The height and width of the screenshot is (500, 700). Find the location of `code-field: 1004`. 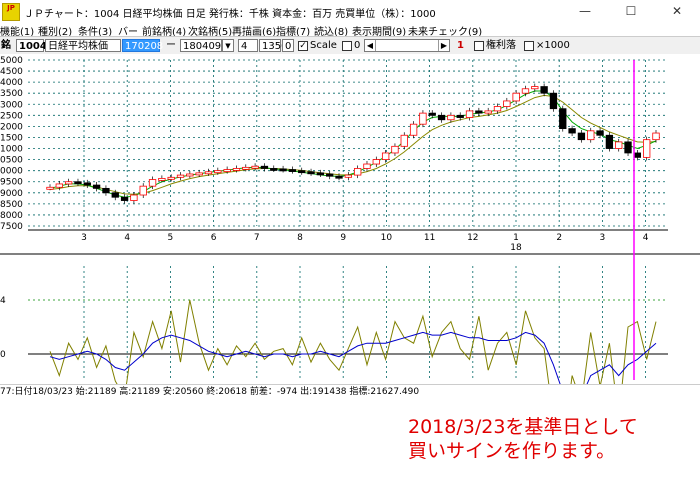

code-field: 1004 is located at coordinates (31, 45).